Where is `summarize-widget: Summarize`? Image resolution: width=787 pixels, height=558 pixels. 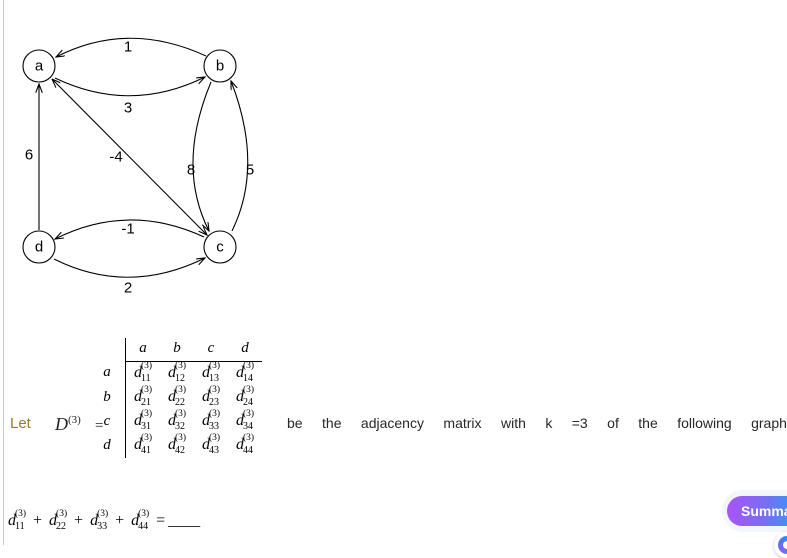 summarize-widget: Summarize is located at coordinates (754, 524).